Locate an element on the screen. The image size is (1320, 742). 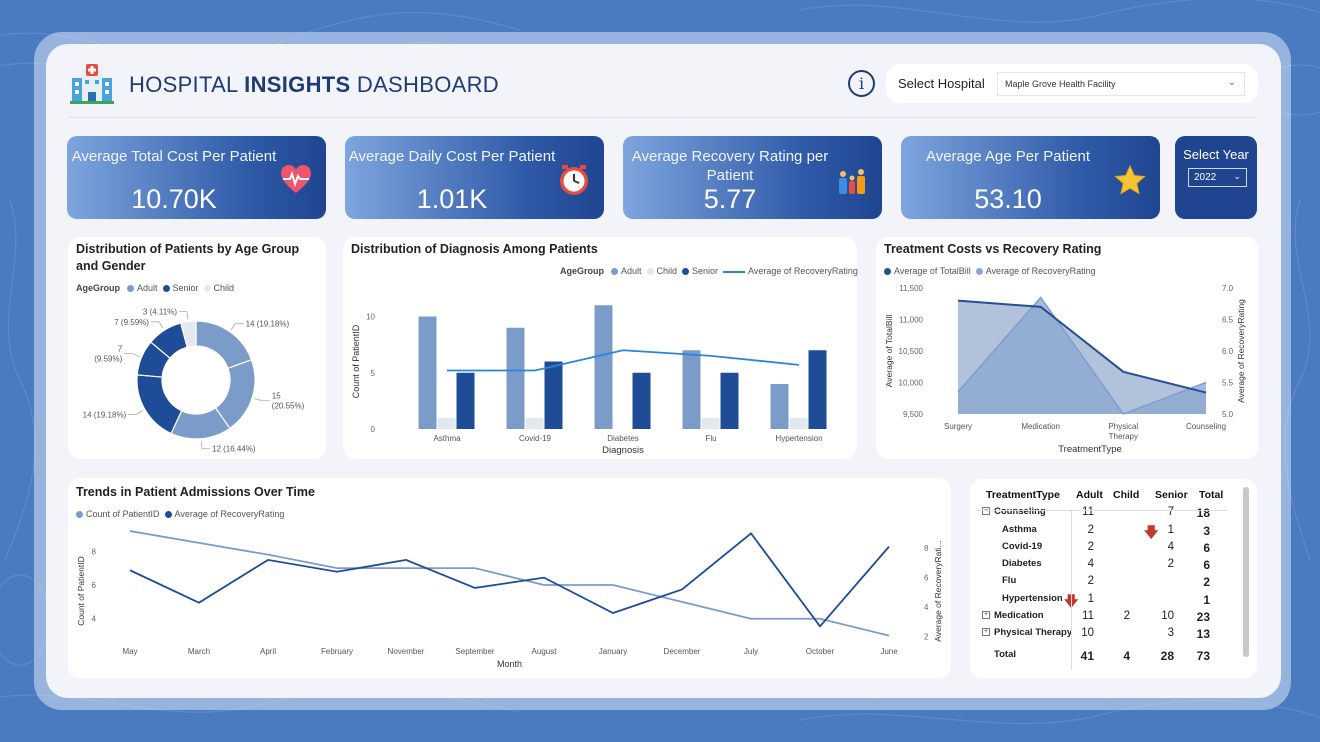
info-button: i is located at coordinates (861, 83).